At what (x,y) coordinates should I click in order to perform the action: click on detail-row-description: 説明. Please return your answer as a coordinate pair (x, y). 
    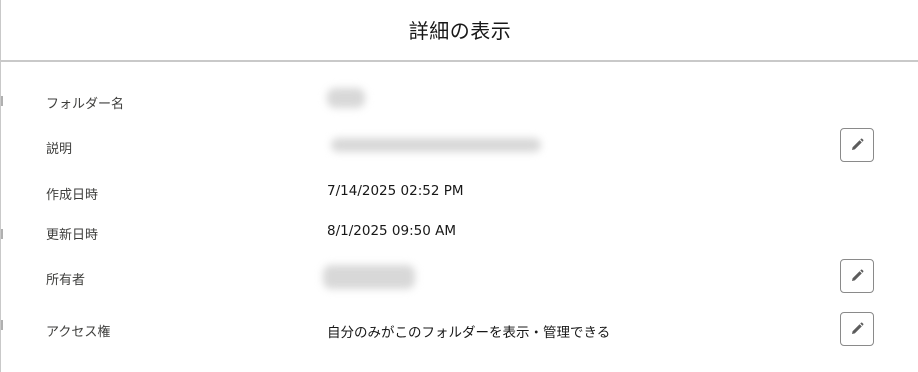
    Looking at the image, I should click on (459, 146).